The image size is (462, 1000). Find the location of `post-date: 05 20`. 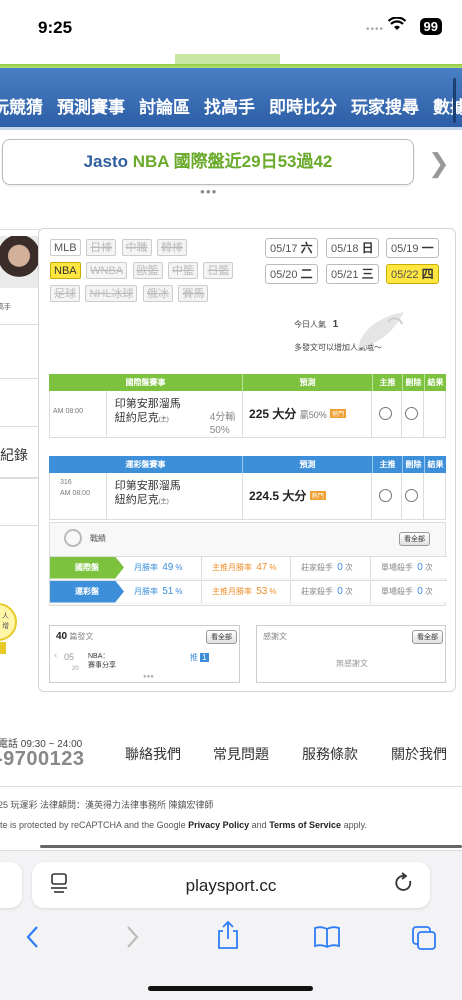

post-date: 05 20 is located at coordinates (71, 662).